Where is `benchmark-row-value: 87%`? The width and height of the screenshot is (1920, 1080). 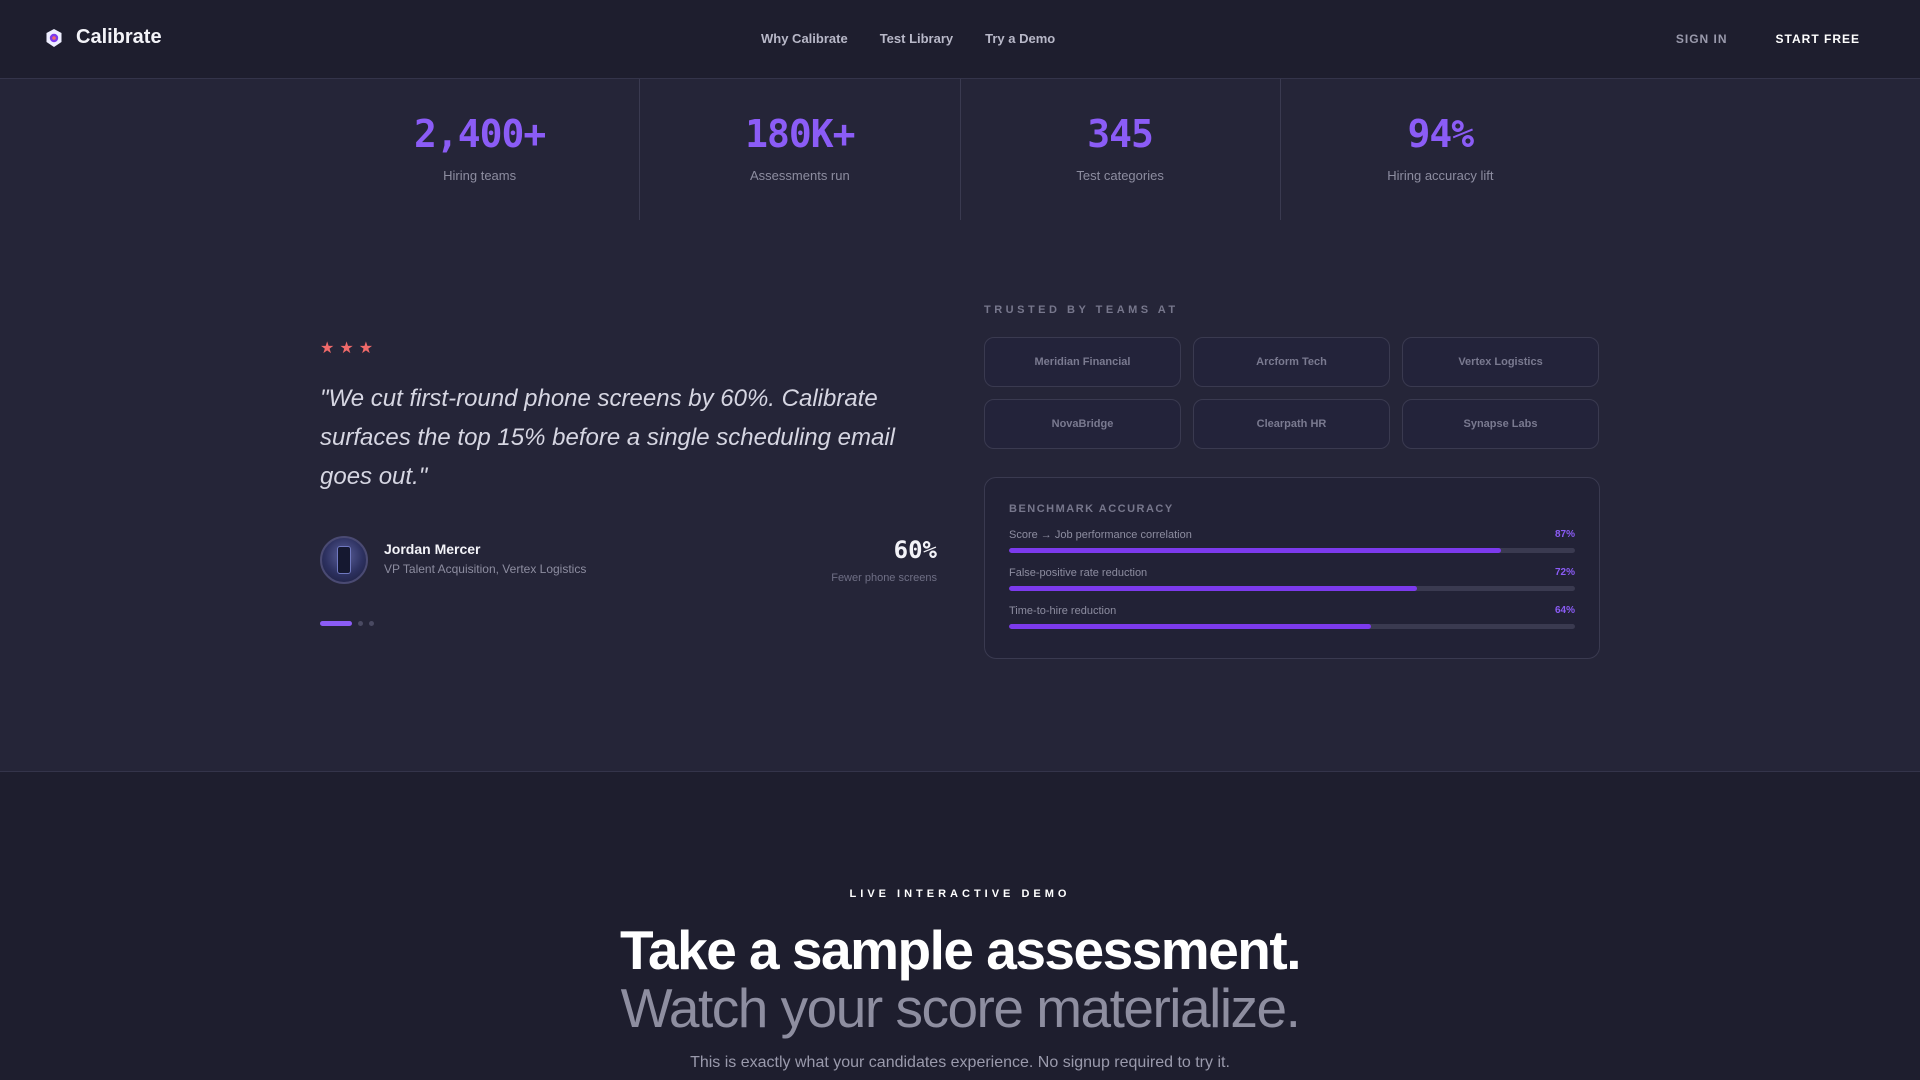
benchmark-row-value: 87% is located at coordinates (1564, 534).